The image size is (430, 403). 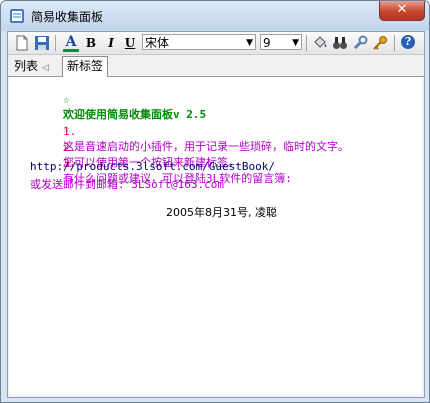 What do you see at coordinates (71, 43) in the screenshot?
I see `font-color-icon: A` at bounding box center [71, 43].